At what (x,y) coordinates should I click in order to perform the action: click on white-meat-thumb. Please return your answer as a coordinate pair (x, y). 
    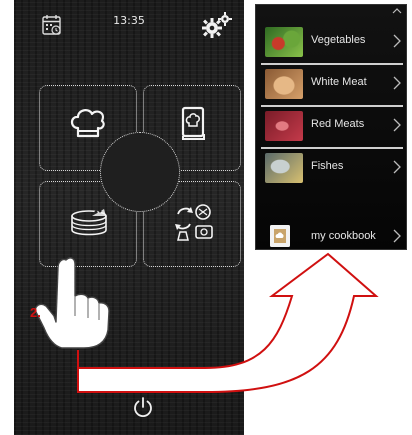
    Looking at the image, I should click on (284, 84).